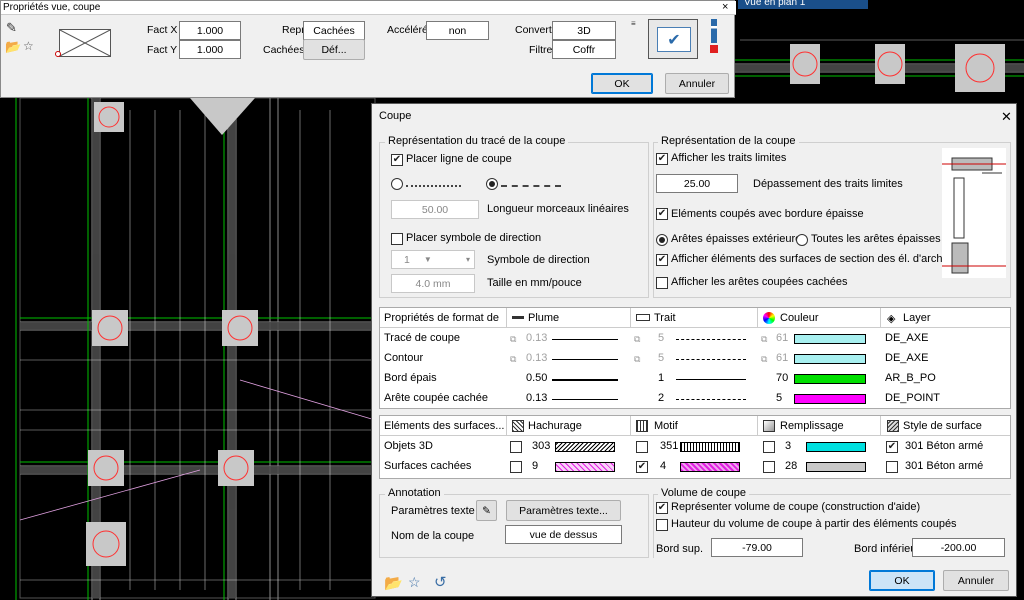  Describe the element at coordinates (910, 378) in the screenshot. I see `format-row-layer: AR_B_PO` at that location.